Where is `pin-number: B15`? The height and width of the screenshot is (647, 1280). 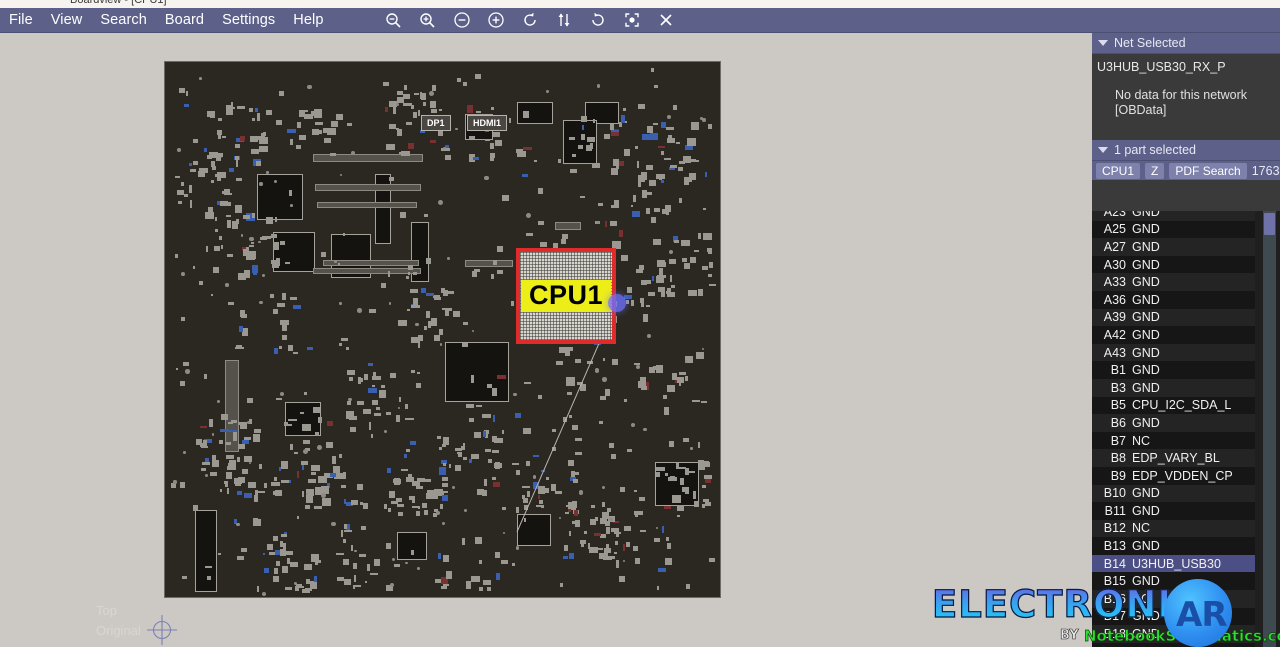
pin-number: B15 is located at coordinates (1114, 581).